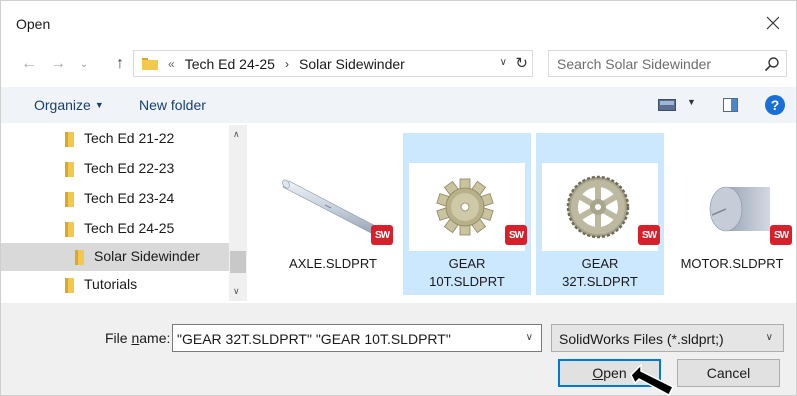  I want to click on title-bar: Open, so click(398, 23).